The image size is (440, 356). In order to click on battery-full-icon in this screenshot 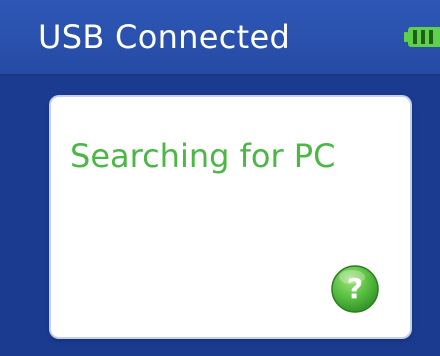, I will do `click(422, 37)`.